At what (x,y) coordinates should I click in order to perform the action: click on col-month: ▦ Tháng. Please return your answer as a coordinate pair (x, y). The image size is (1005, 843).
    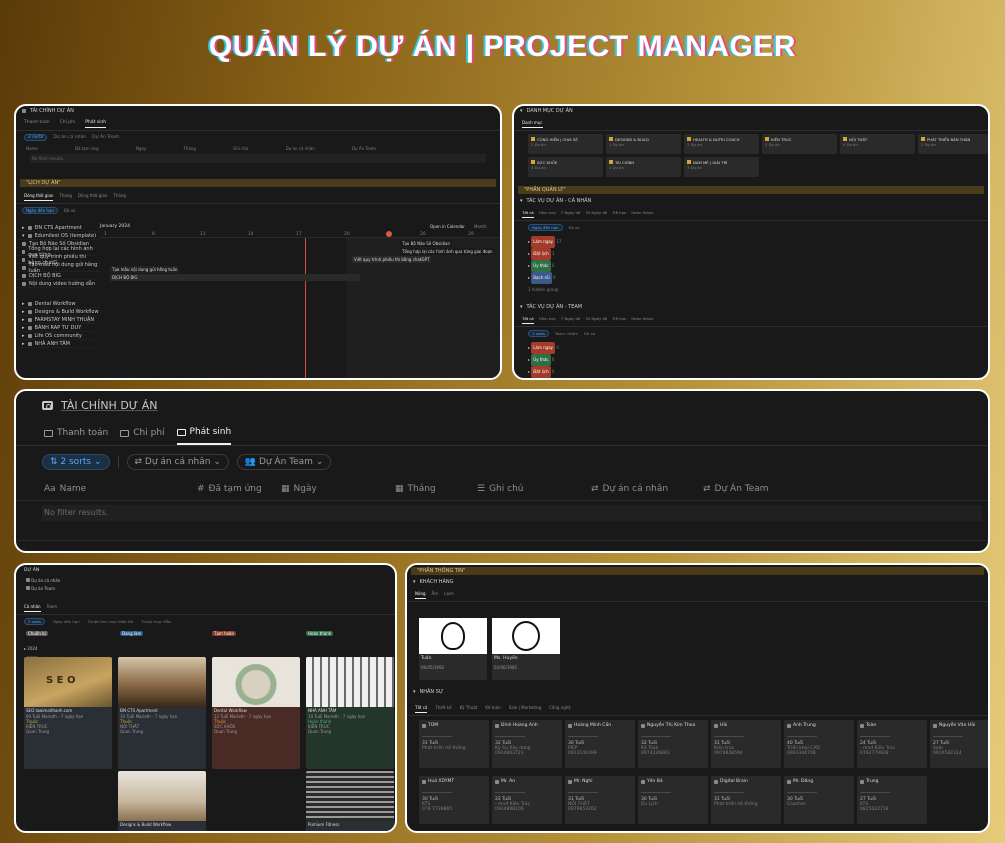
    Looking at the image, I should click on (436, 489).